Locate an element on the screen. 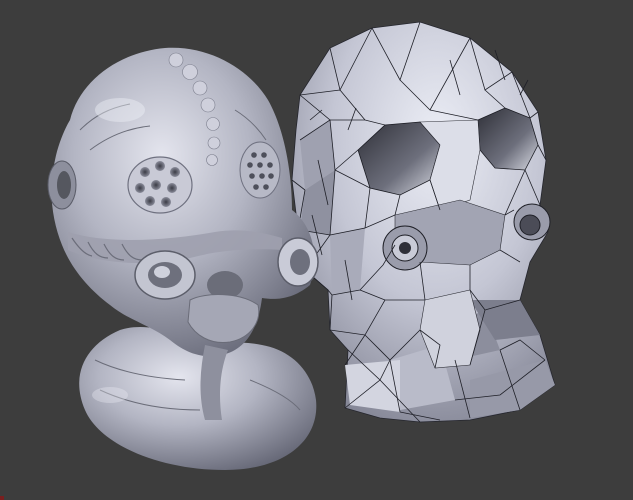 This screenshot has width=633, height=500. porous-plate-right is located at coordinates (260, 170).